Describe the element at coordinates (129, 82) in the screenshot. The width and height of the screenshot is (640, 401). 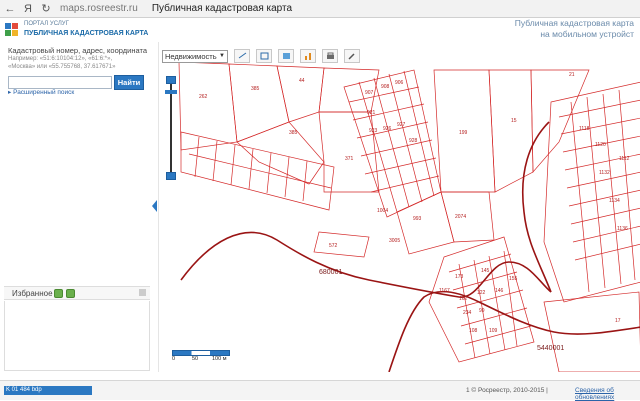
I see `find-button: Найти` at that location.